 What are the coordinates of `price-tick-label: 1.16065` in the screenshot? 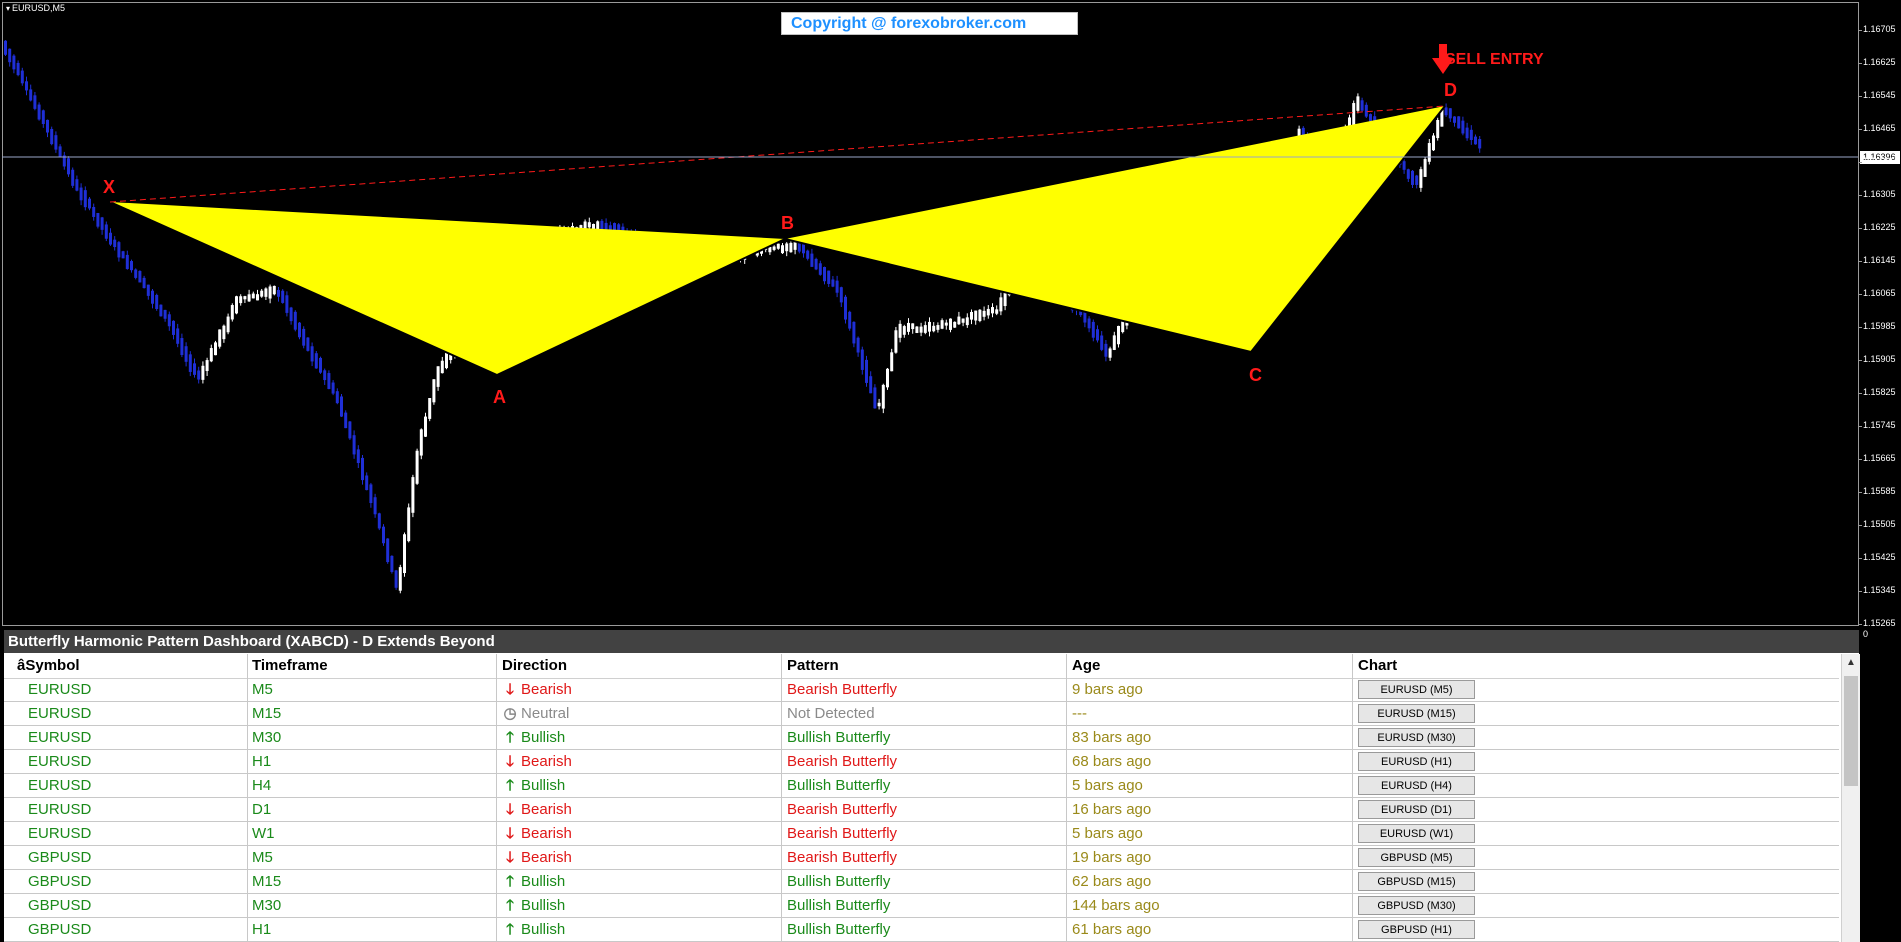 It's located at (1877, 293).